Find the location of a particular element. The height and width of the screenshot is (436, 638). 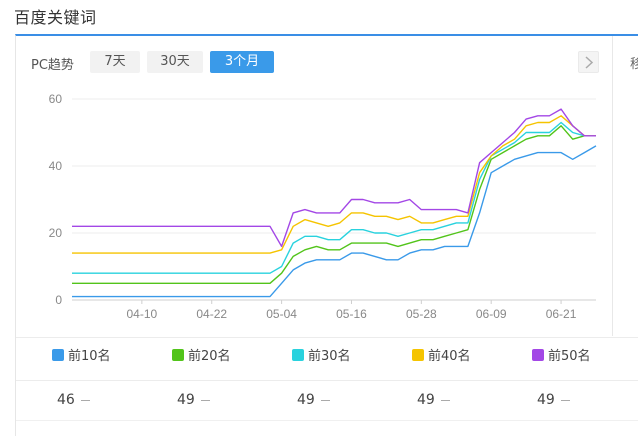

y-tick-label: 40 is located at coordinates (56, 166).